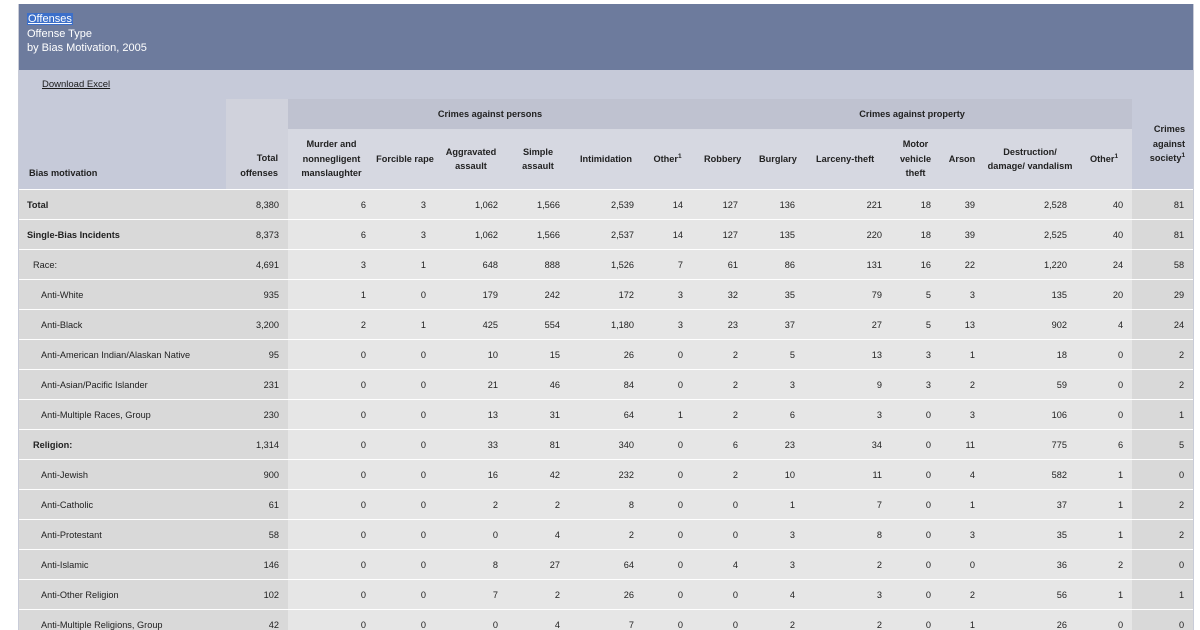 This screenshot has width=1200, height=630. What do you see at coordinates (257, 324) in the screenshot?
I see `table-cell: 3,200` at bounding box center [257, 324].